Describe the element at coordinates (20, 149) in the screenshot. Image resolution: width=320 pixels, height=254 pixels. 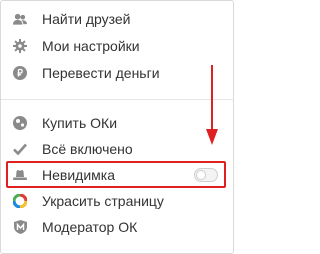
I see `checkmark-icon` at that location.